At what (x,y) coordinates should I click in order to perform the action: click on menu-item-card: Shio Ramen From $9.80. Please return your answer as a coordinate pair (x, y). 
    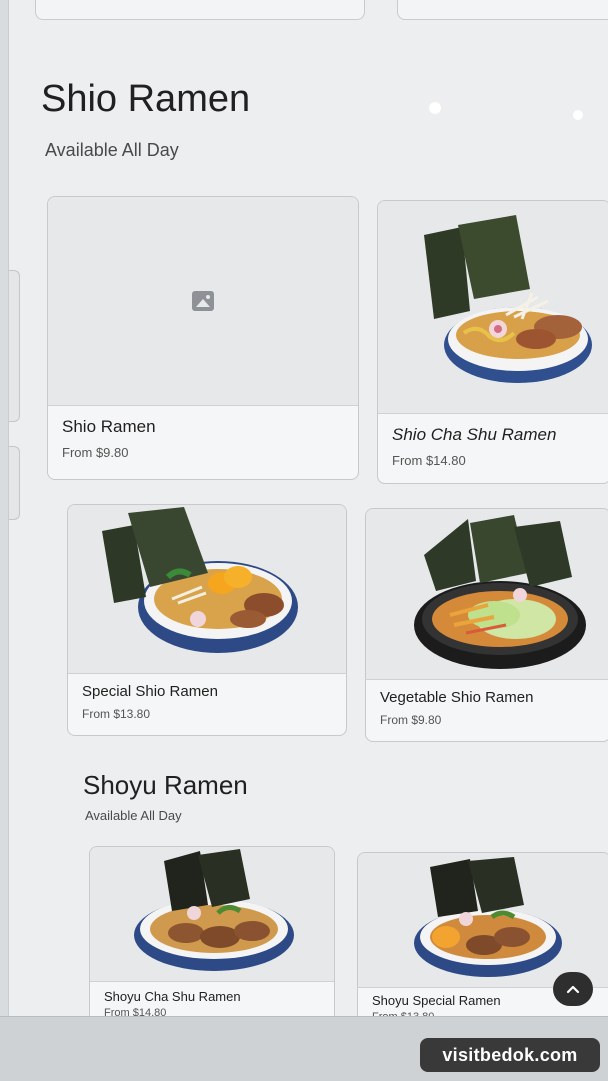
    Looking at the image, I should click on (203, 338).